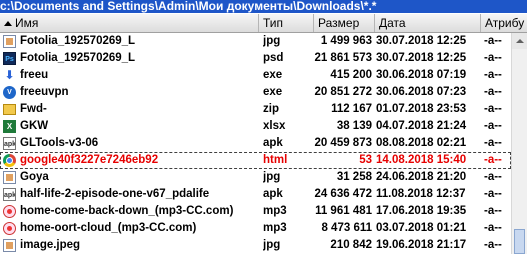 Image resolution: width=527 pixels, height=254 pixels. I want to click on chrome-html-icon, so click(9, 160).